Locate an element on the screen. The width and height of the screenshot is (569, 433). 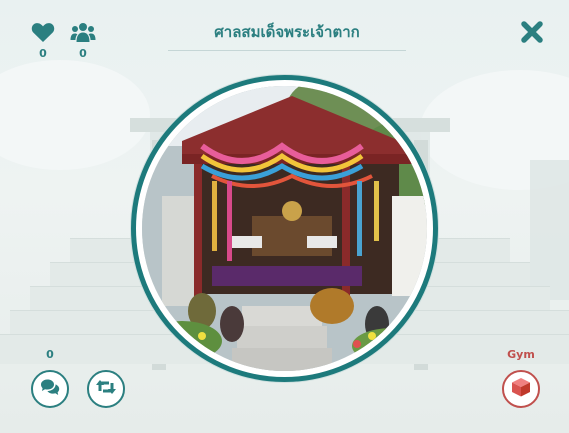
close-icon is located at coordinates (532, 35).